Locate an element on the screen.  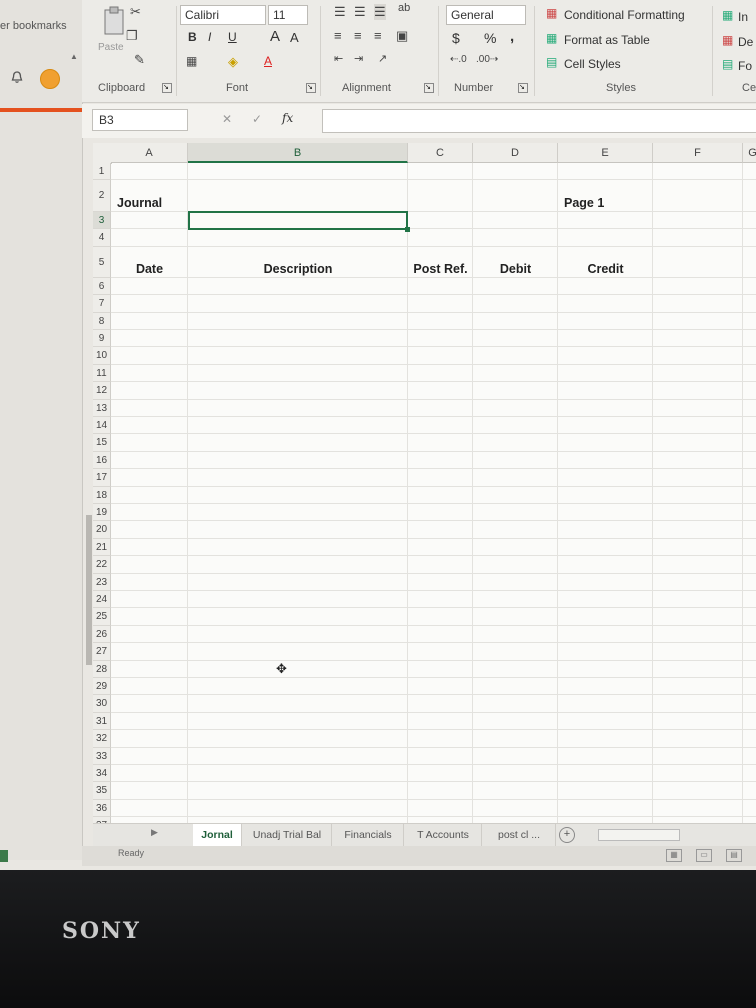
row-header-33: 33 is located at coordinates (102, 756).